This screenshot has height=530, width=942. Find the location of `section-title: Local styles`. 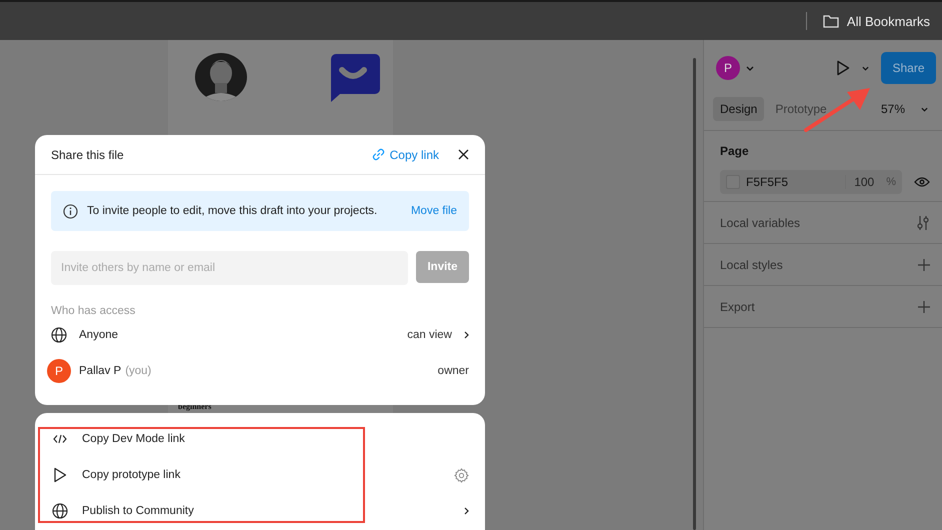

section-title: Local styles is located at coordinates (751, 265).